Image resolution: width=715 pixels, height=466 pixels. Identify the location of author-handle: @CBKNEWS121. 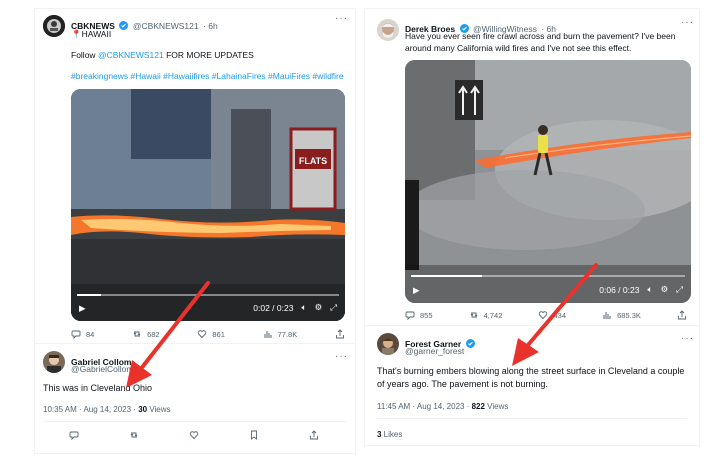
(166, 26).